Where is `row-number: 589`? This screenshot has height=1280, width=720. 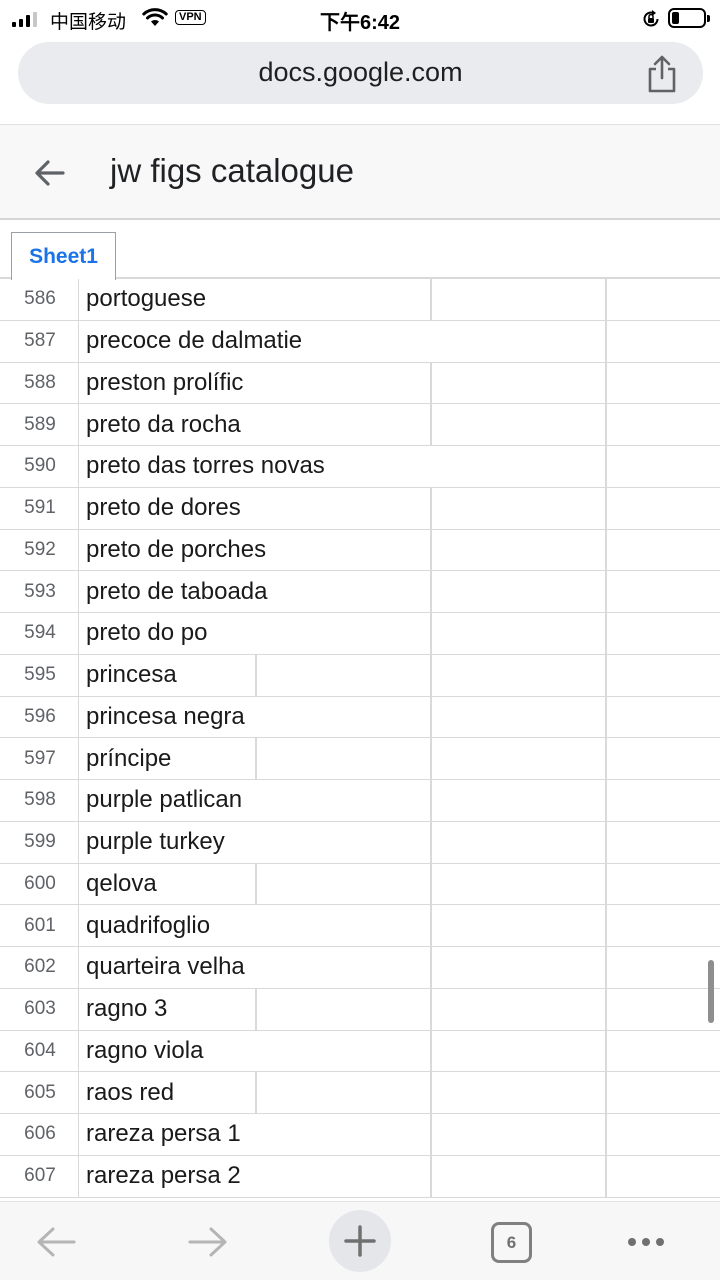 row-number: 589 is located at coordinates (39, 424).